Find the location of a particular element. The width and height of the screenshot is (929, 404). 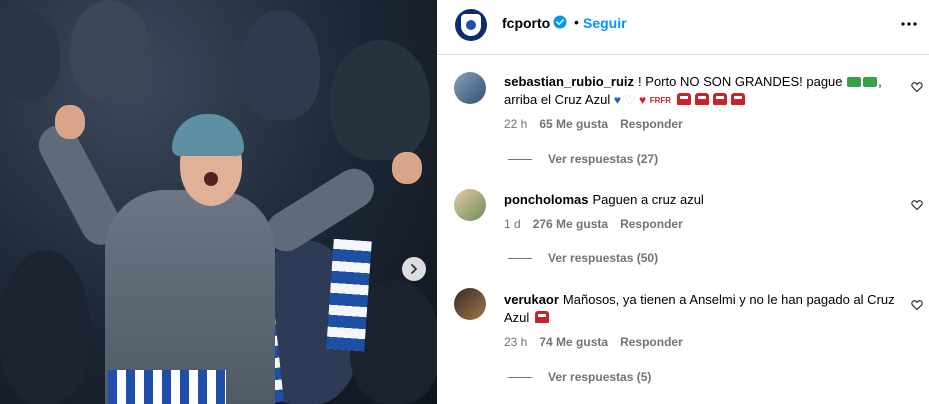

comment-time: 23 h is located at coordinates (515, 342).